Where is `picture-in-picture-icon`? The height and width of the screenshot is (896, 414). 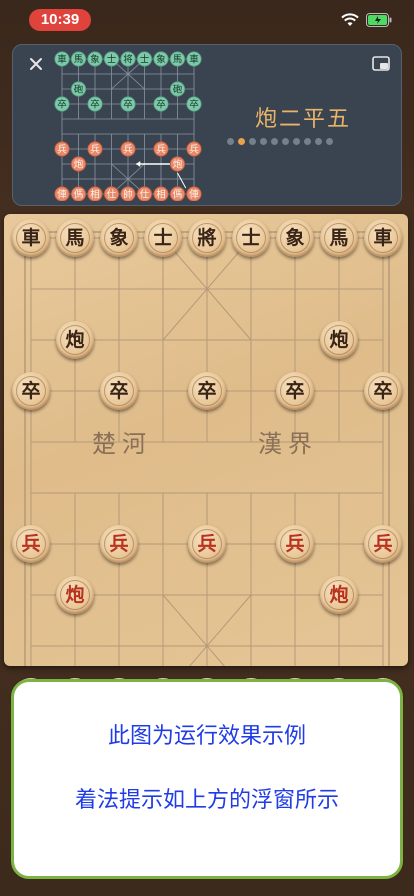 picture-in-picture-icon is located at coordinates (381, 64).